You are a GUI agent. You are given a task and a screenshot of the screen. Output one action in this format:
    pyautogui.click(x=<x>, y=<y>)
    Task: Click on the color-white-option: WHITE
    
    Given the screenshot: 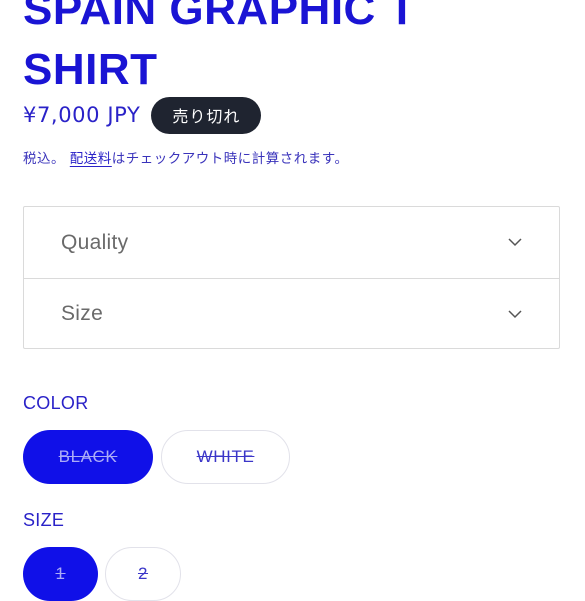 What is the action you would take?
    pyautogui.click(x=225, y=457)
    